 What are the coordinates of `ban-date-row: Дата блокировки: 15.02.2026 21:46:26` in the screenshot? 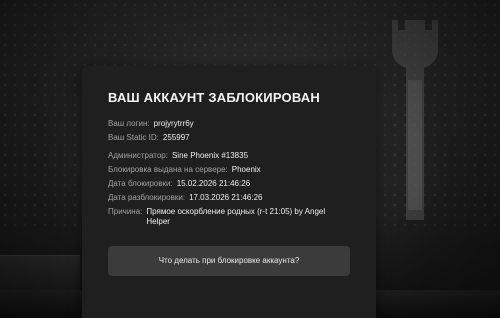 It's located at (229, 184).